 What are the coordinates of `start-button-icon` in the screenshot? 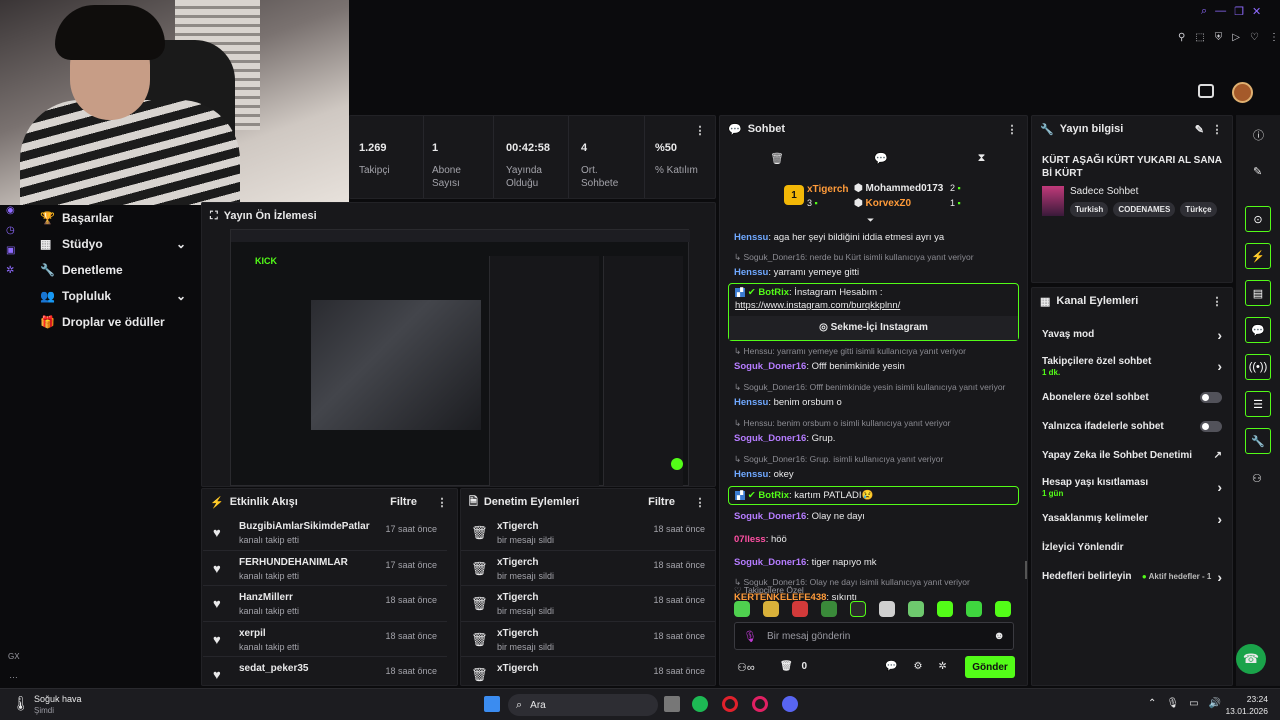 It's located at (492, 704).